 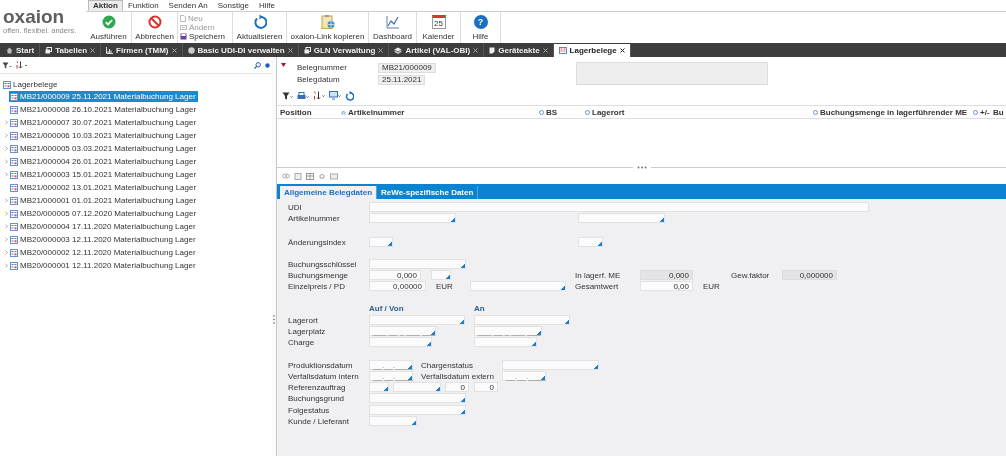 What do you see at coordinates (999, 112) in the screenshot?
I see `column-header: Bu` at bounding box center [999, 112].